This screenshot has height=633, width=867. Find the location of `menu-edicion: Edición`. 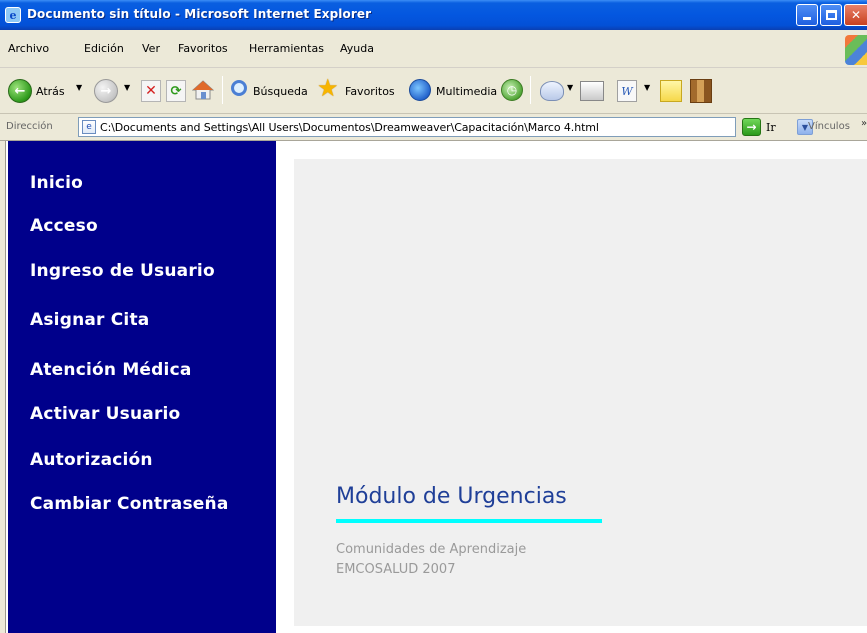

menu-edicion: Edición is located at coordinates (104, 48).